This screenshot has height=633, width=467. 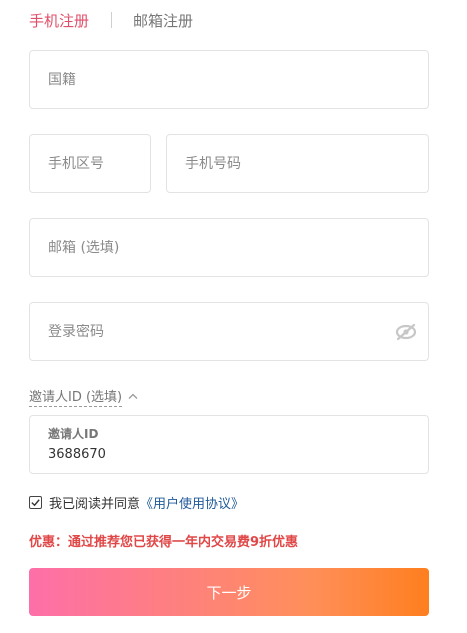 I want to click on agreement-row: 我已阅读并同意 《用户使用协议》, so click(x=136, y=502).